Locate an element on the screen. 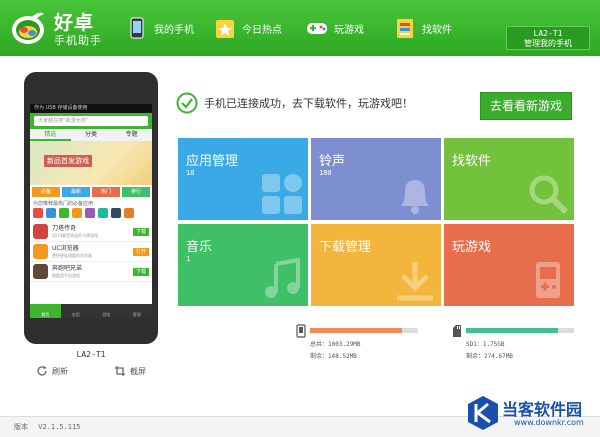  check-circle-icon is located at coordinates (187, 103).